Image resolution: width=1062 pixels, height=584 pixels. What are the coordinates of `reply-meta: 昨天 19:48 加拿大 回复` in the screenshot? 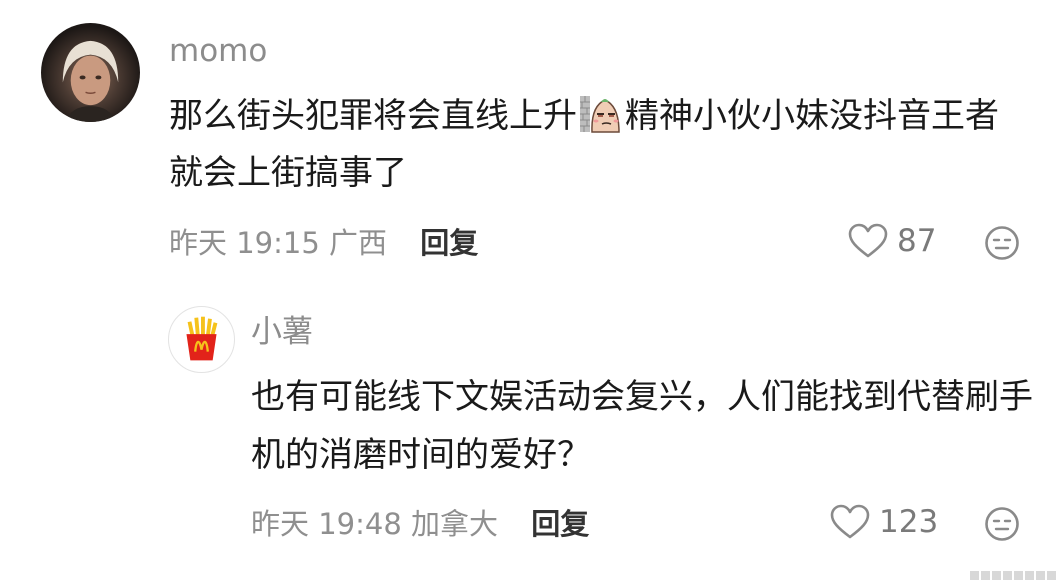 It's located at (420, 524).